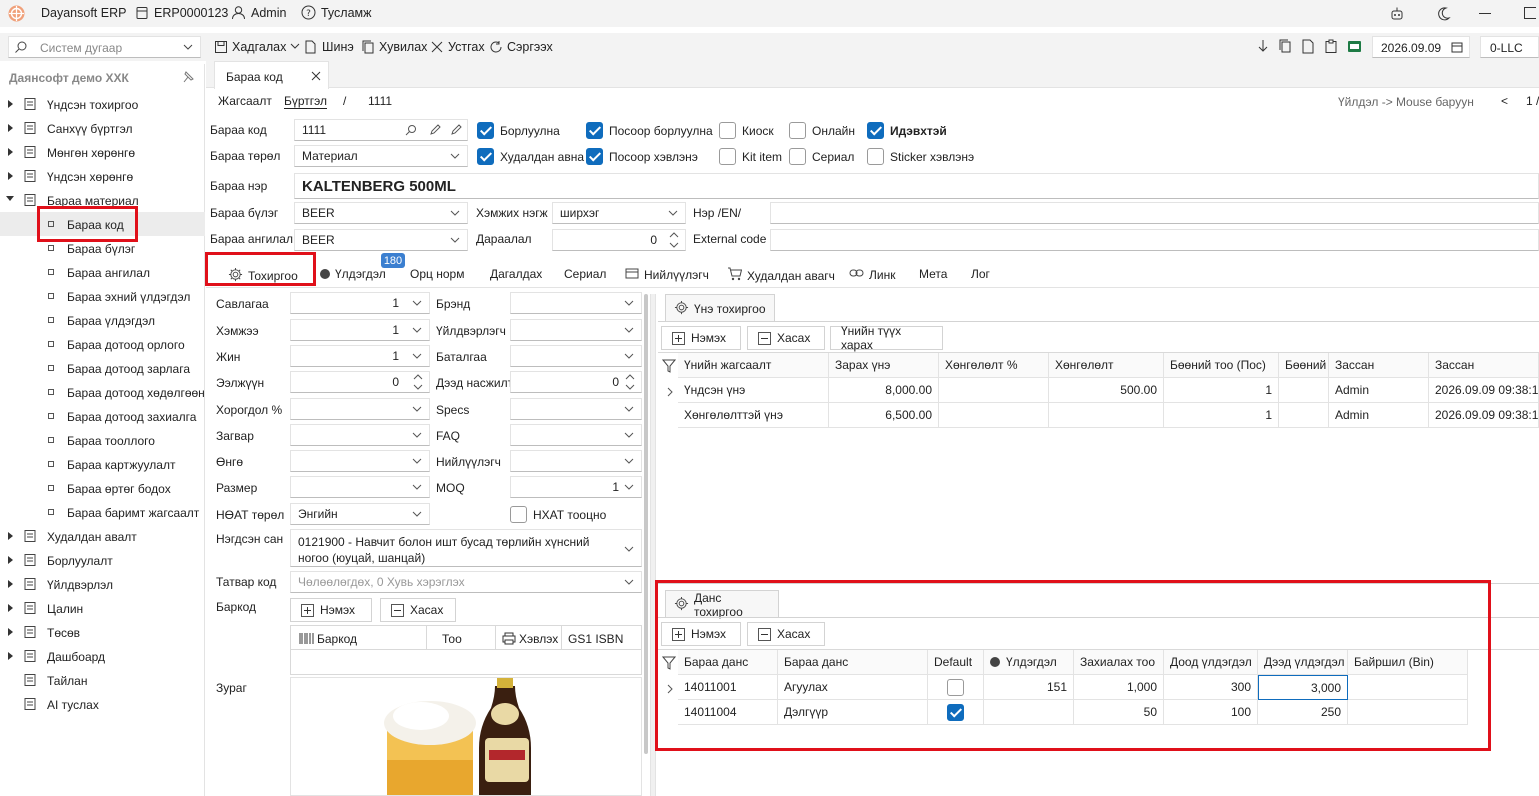 This screenshot has width=1539, height=796. Describe the element at coordinates (1504, 101) in the screenshot. I see `prev-page-button: <` at that location.